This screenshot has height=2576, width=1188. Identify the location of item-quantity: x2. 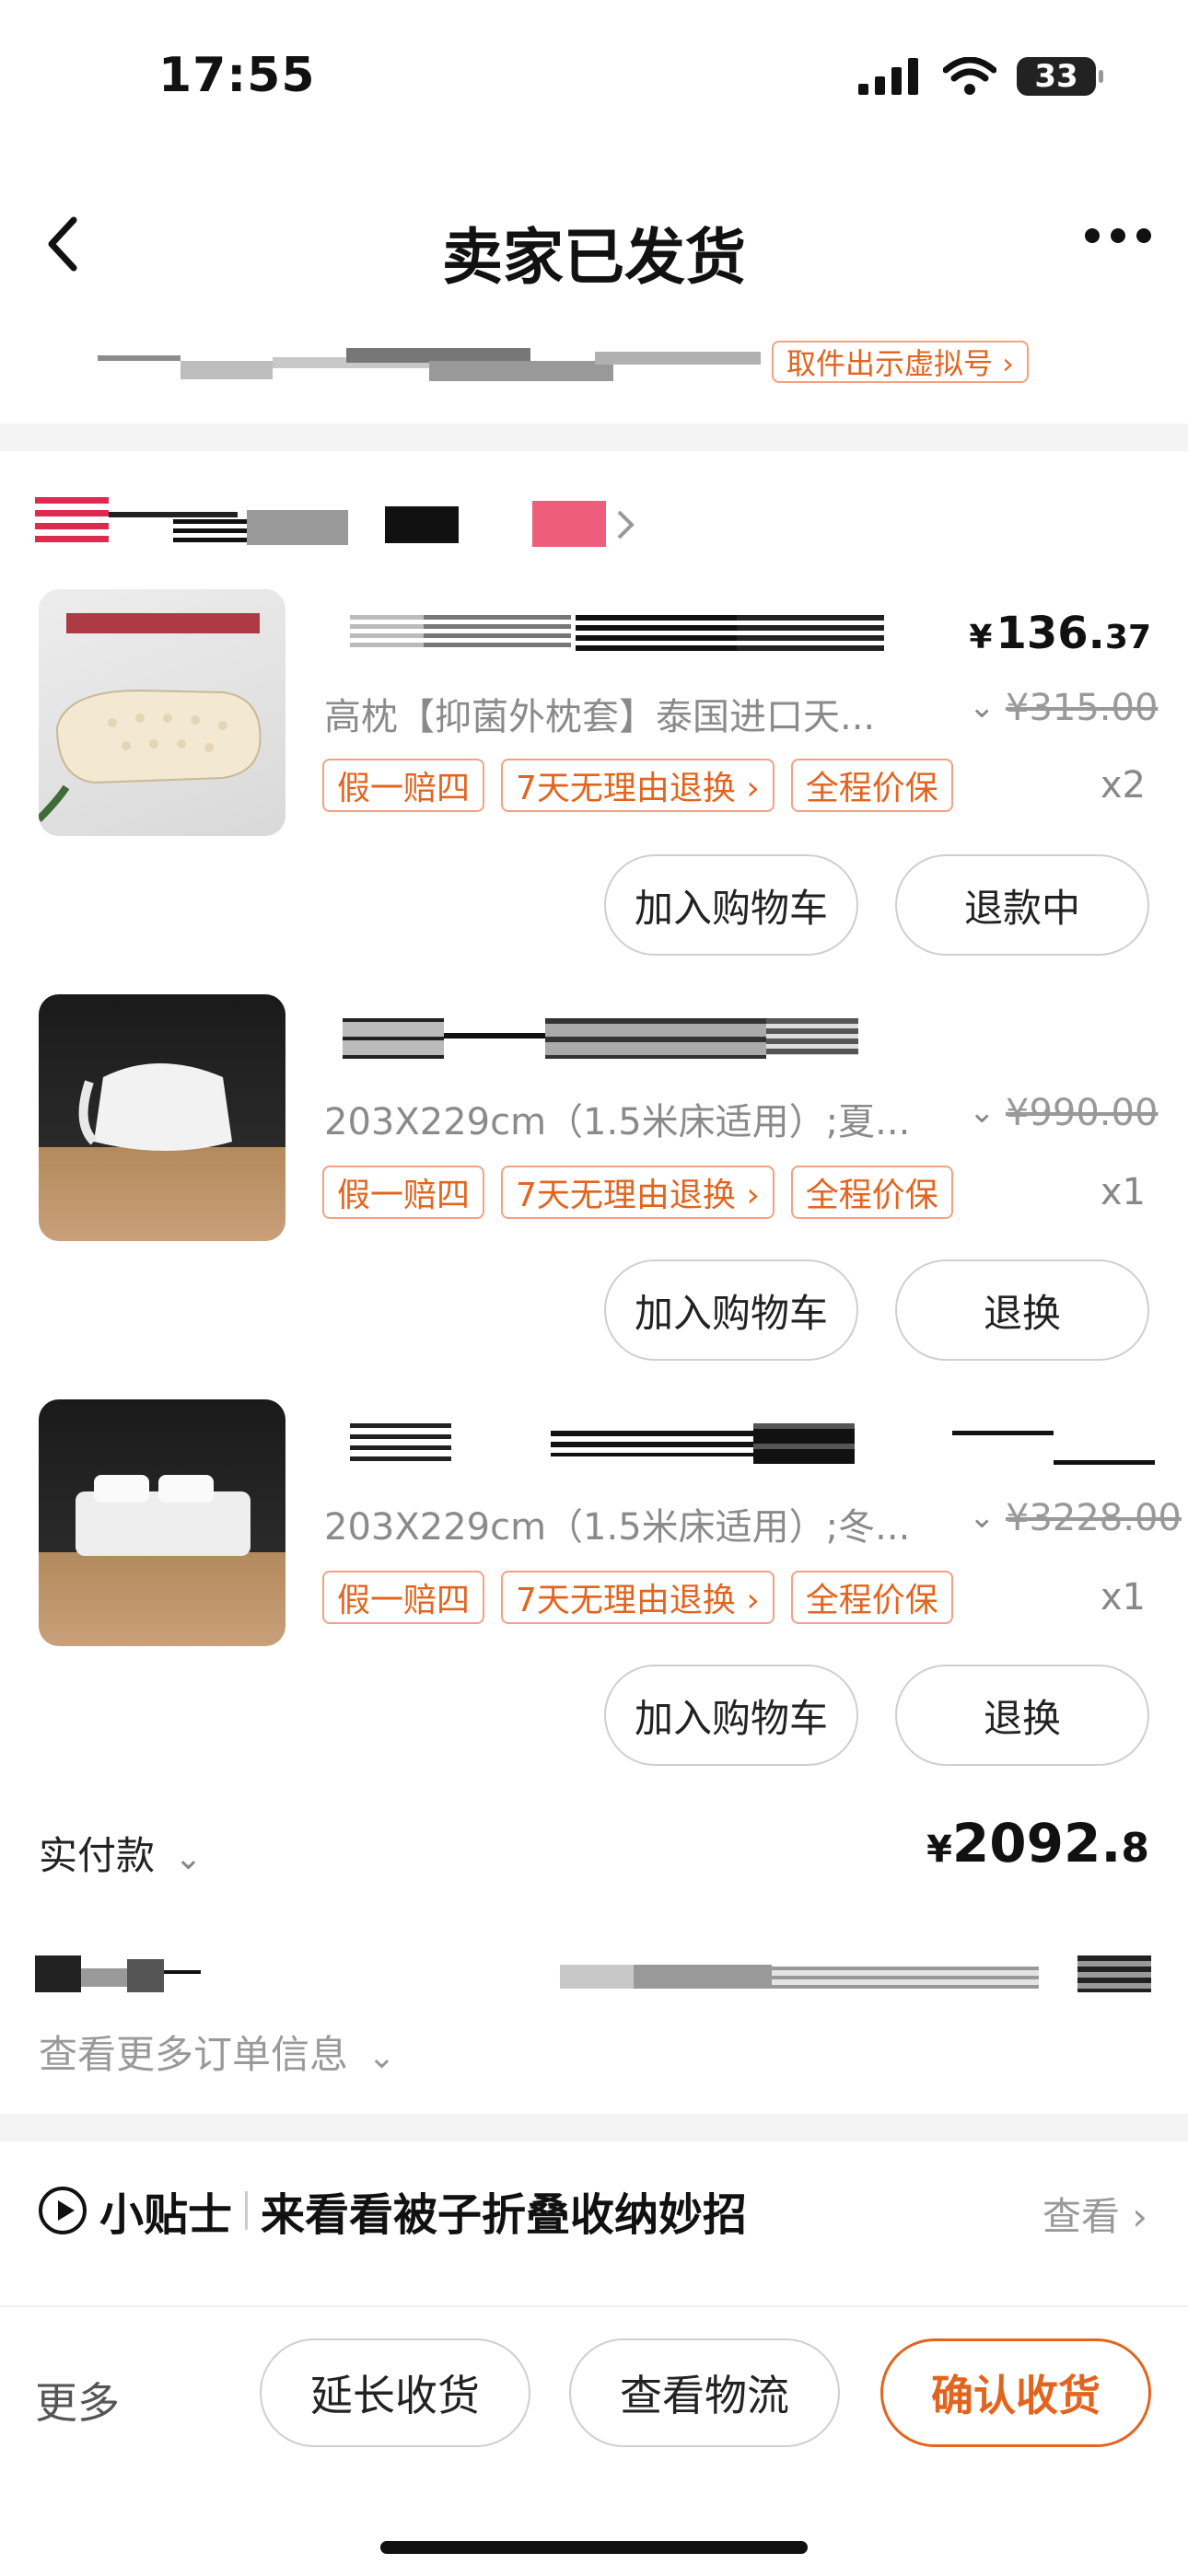
(1123, 785).